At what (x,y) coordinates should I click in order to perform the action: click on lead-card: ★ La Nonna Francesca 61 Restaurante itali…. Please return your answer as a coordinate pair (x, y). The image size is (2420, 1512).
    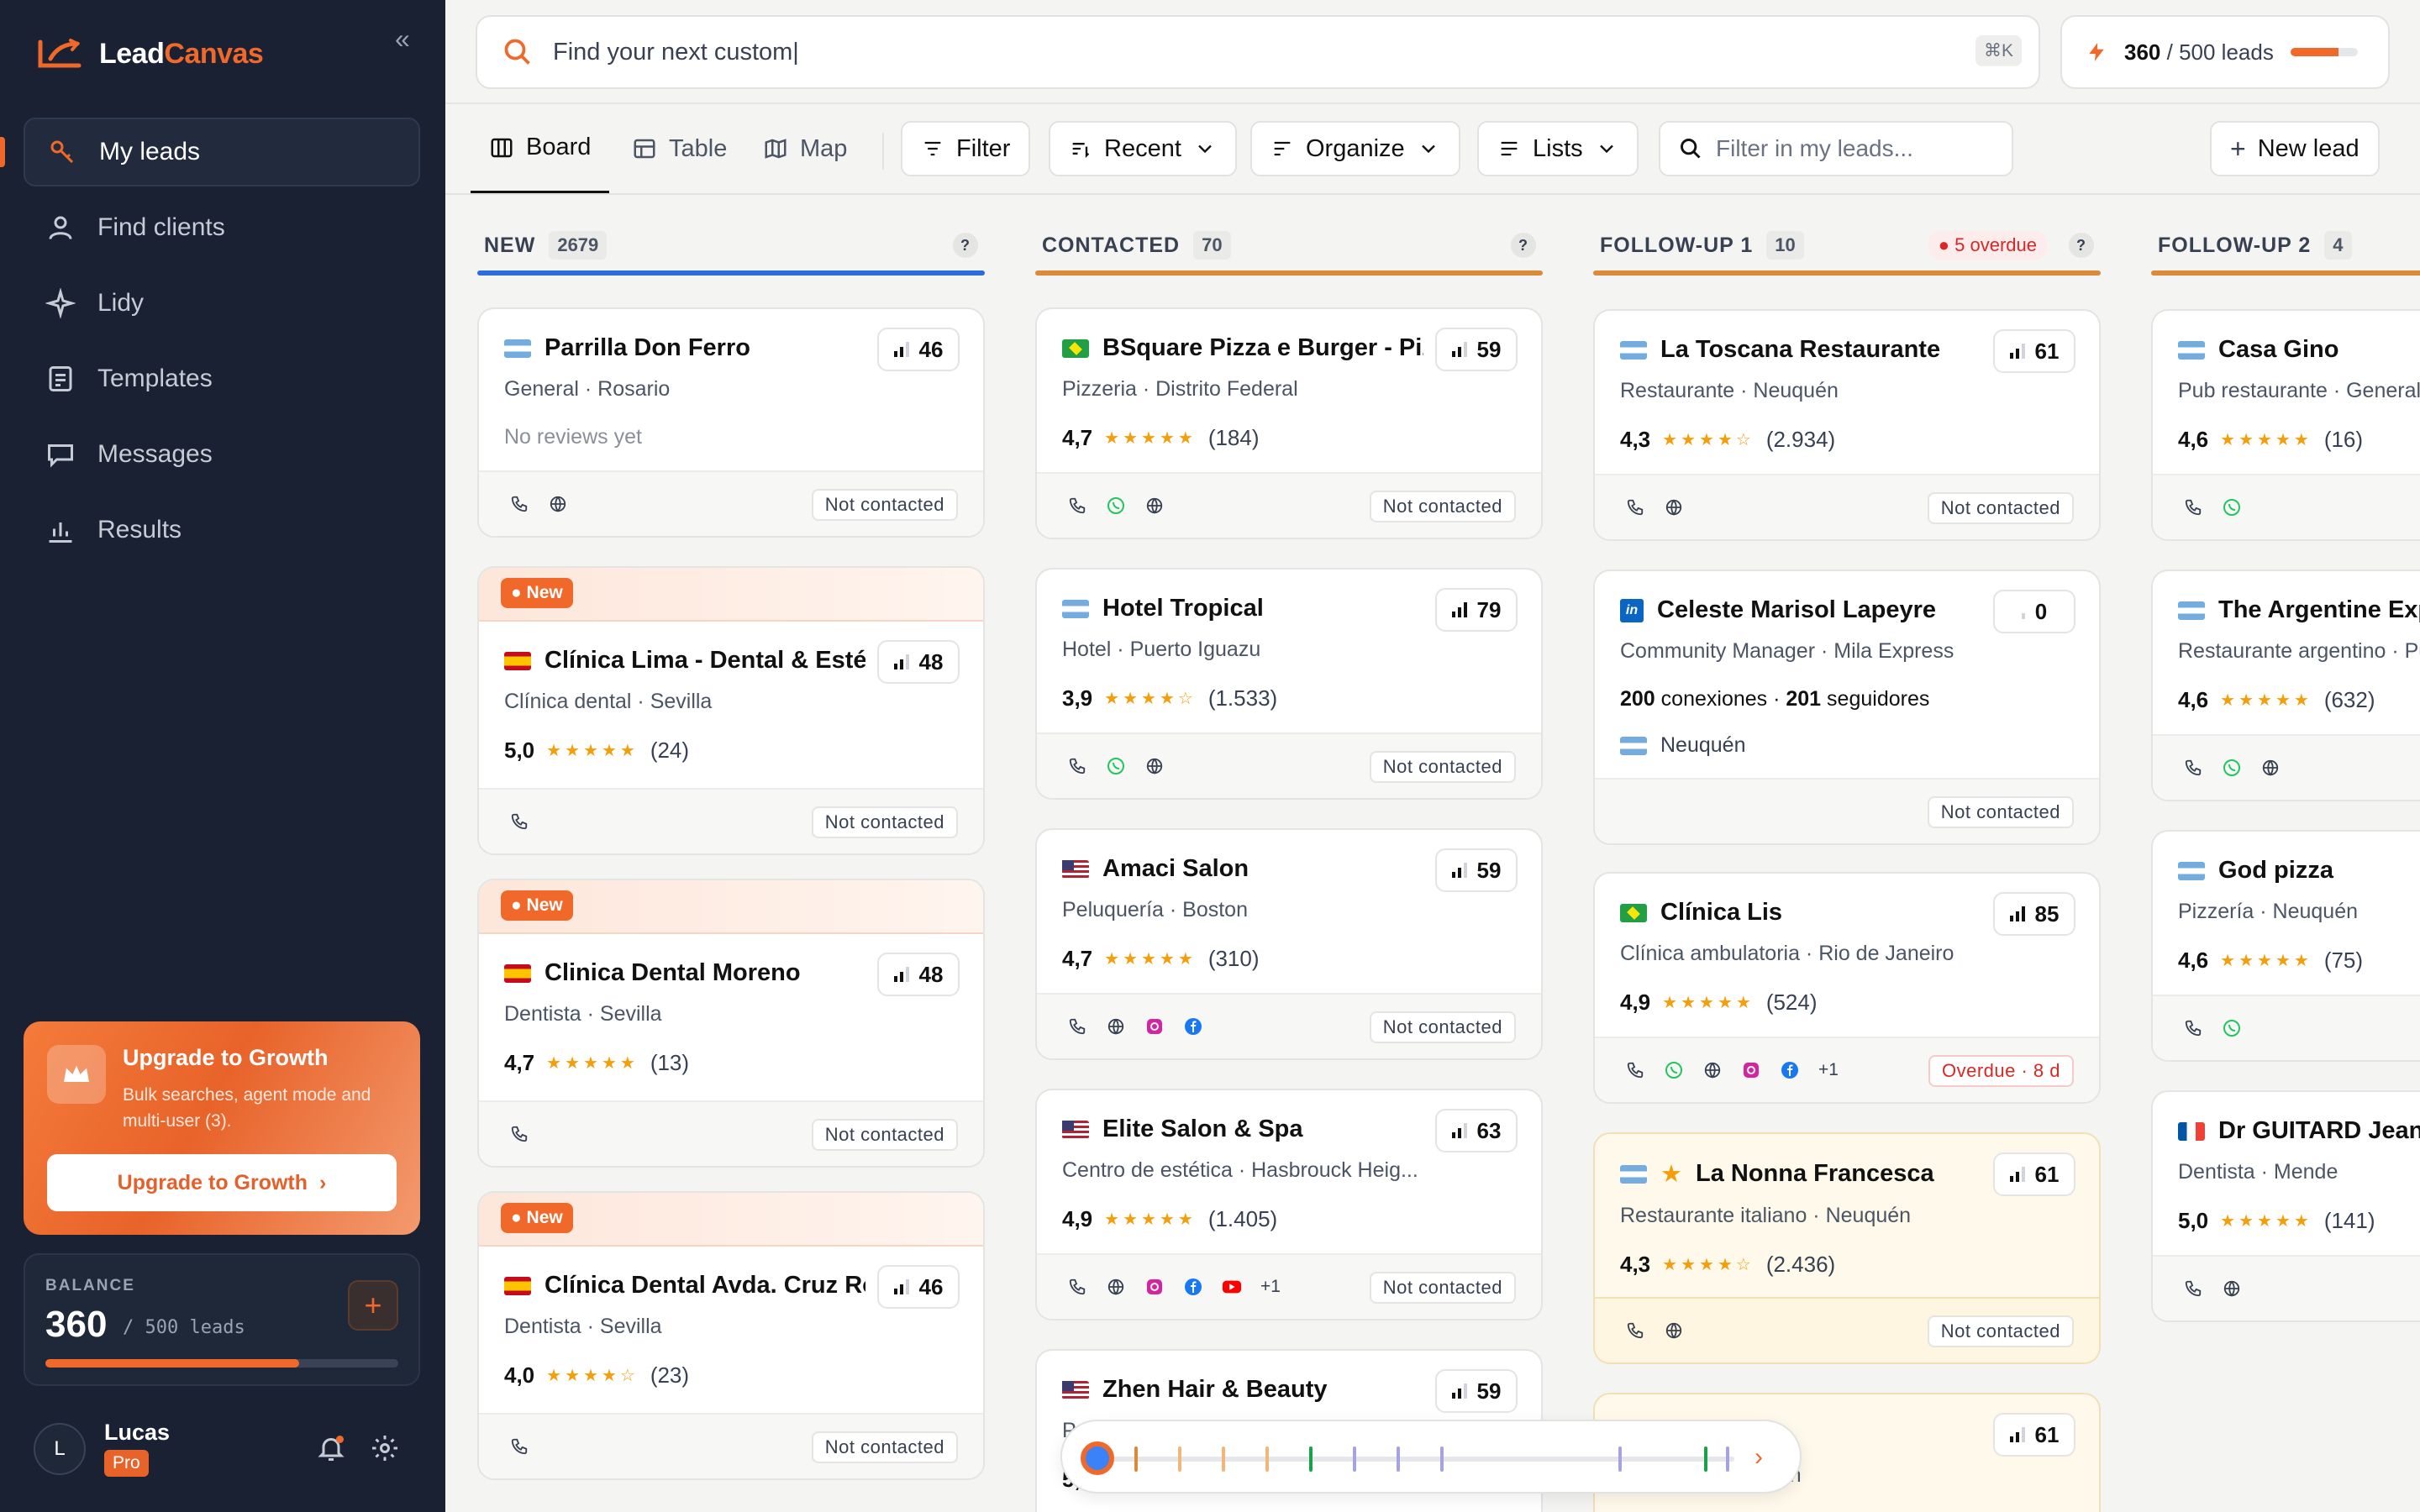
    Looking at the image, I should click on (1847, 1248).